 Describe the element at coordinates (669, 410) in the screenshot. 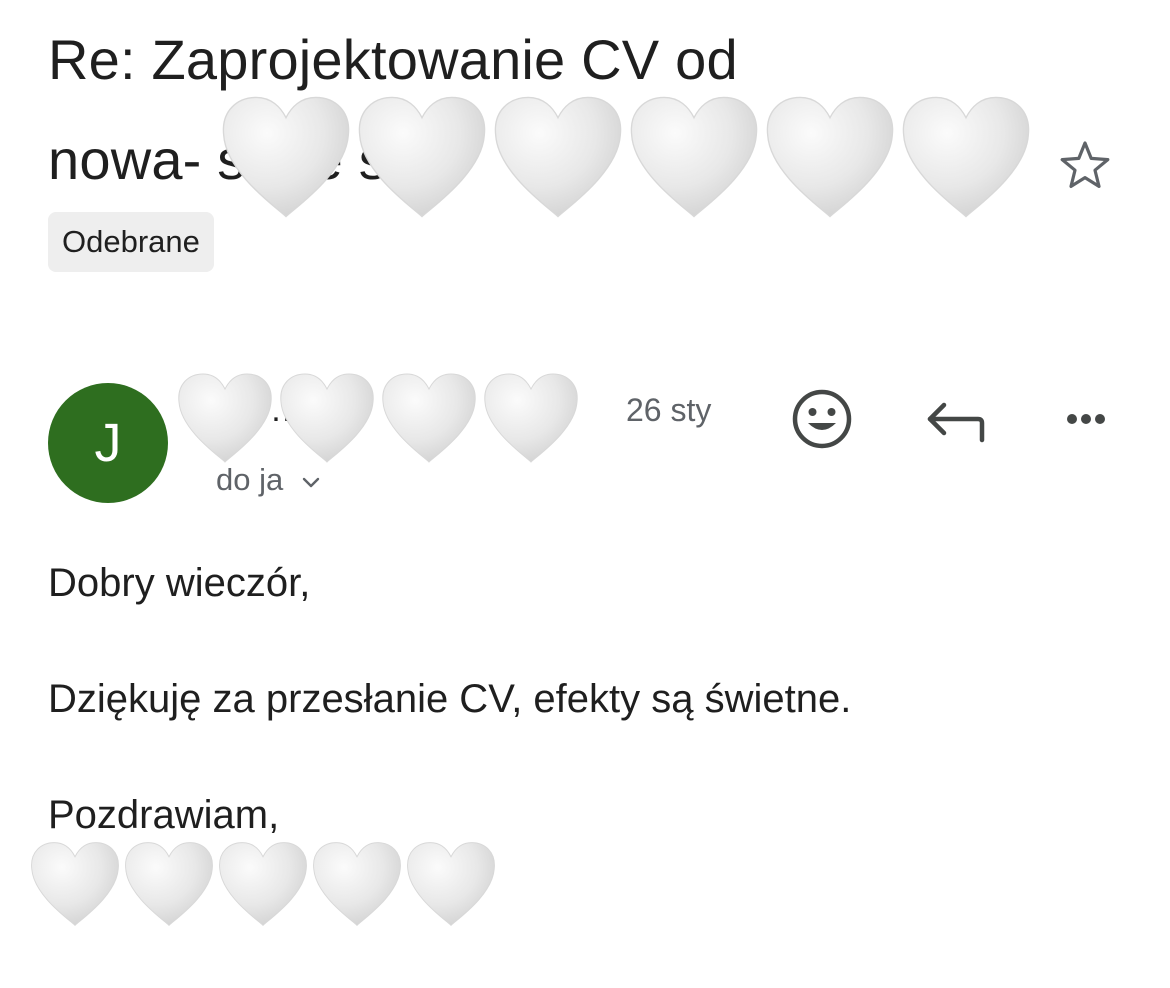

I see `email-date: 26 sty` at that location.